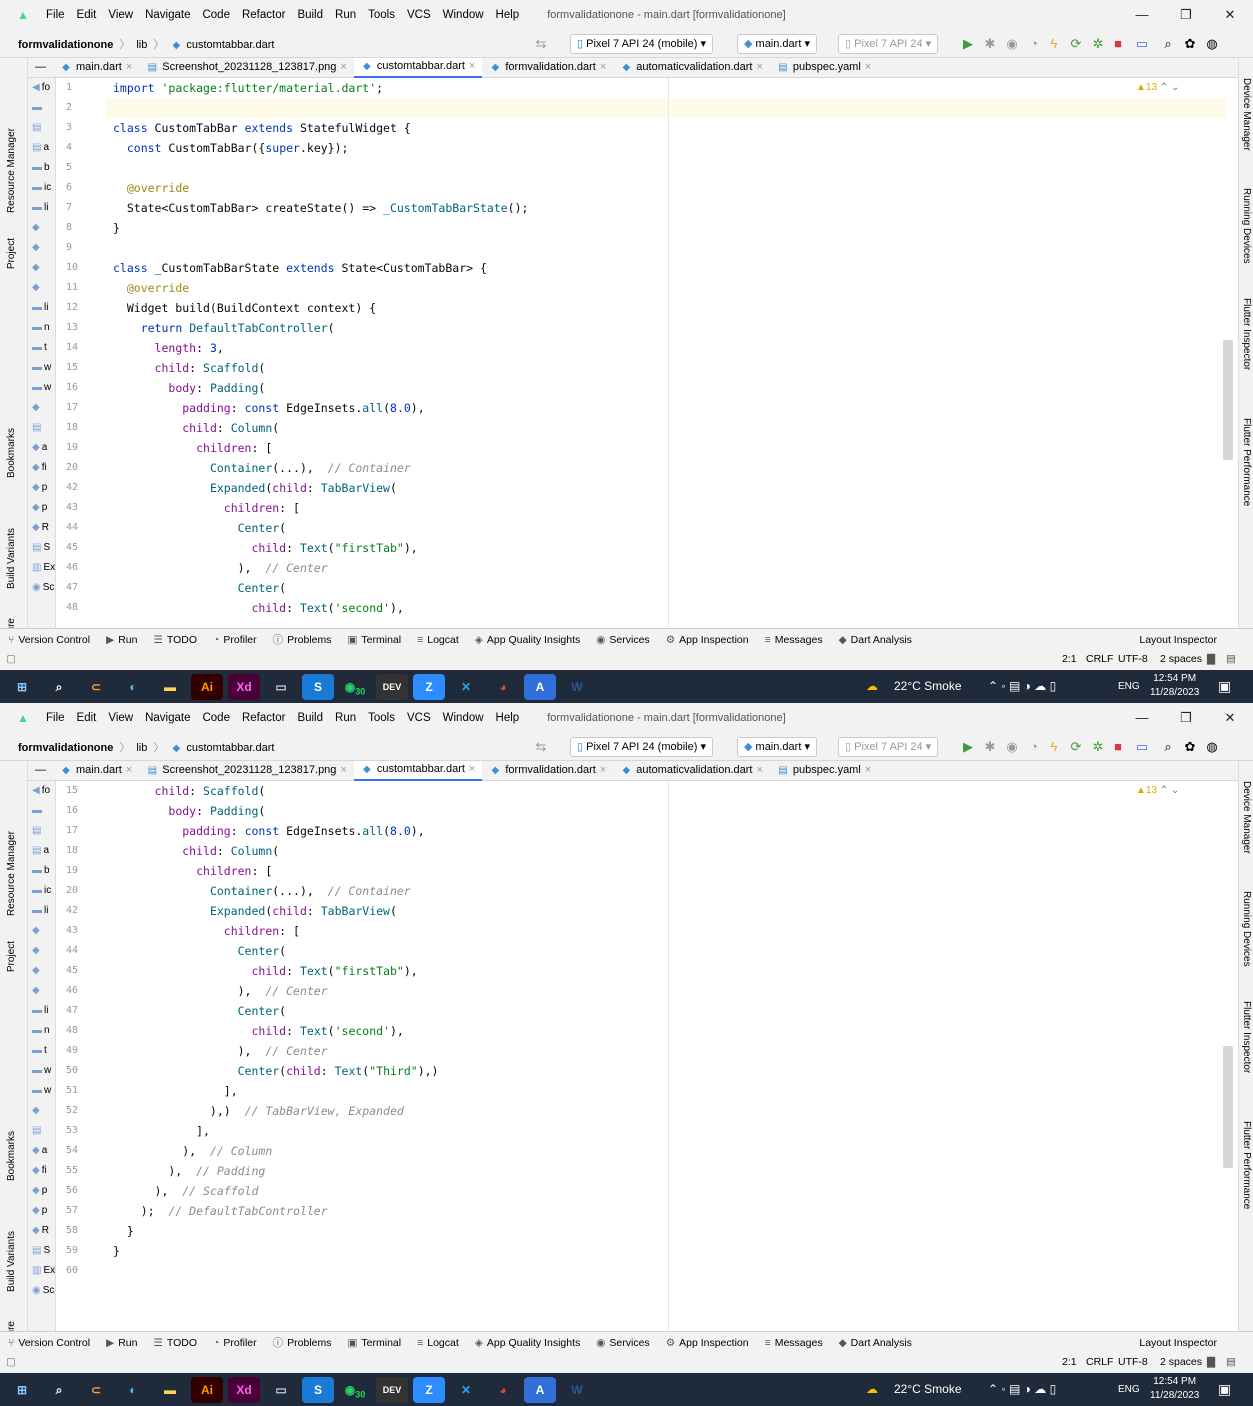 This screenshot has height=1406, width=1253. I want to click on tool-window-app-quality-insights: ◈ App Quality Insights, so click(527, 1343).